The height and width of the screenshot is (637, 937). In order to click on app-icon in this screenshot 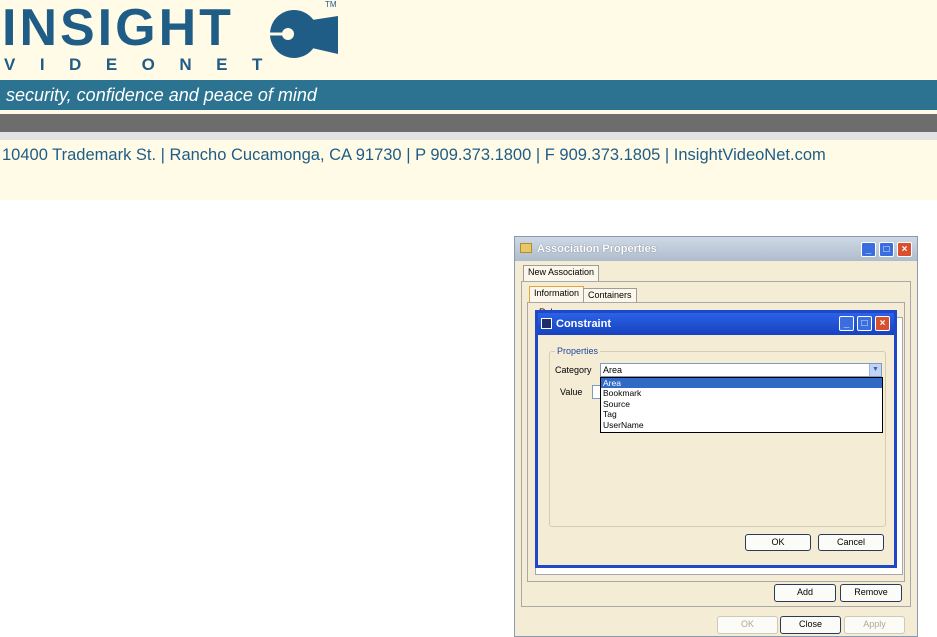, I will do `click(546, 323)`.